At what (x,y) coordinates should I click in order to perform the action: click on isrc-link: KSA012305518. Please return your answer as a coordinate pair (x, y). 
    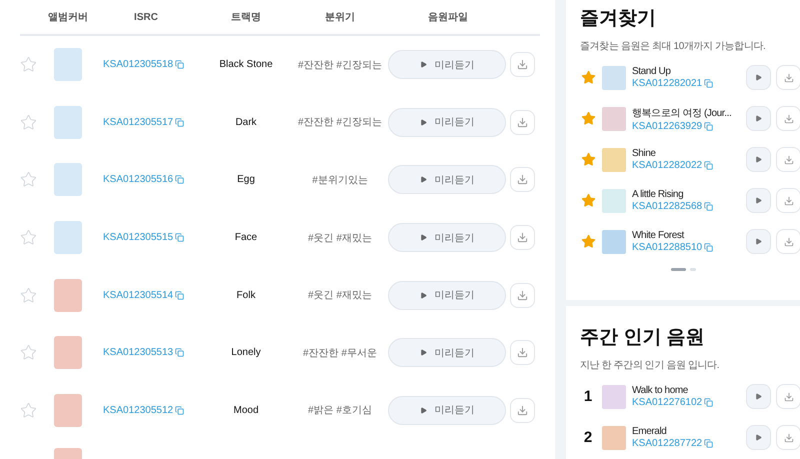
    Looking at the image, I should click on (134, 64).